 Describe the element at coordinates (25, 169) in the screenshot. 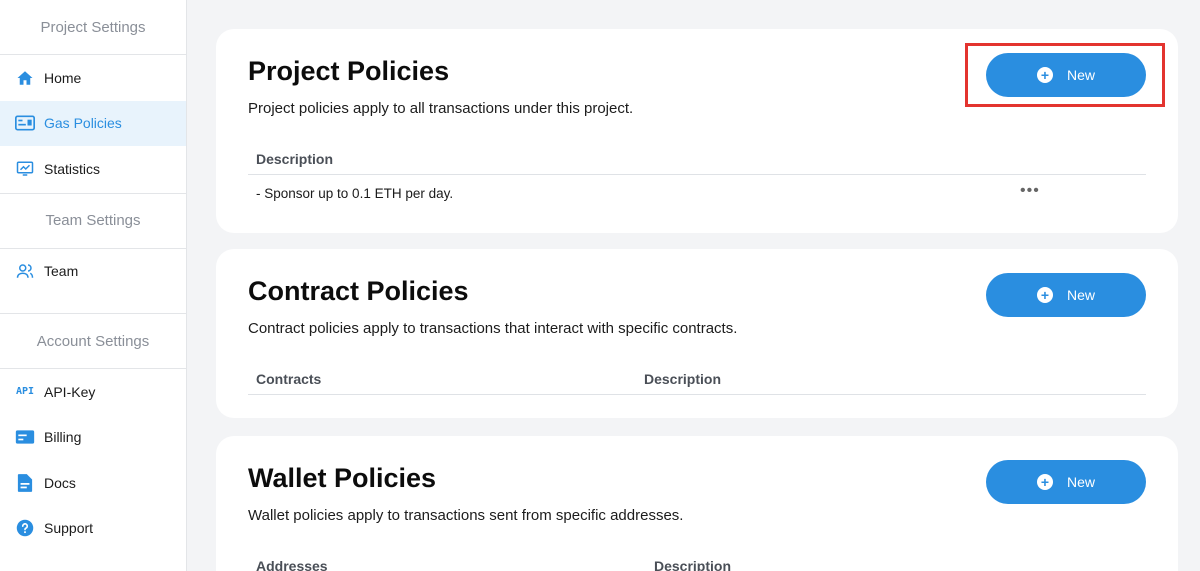

I see `monitor-chart-icon` at that location.